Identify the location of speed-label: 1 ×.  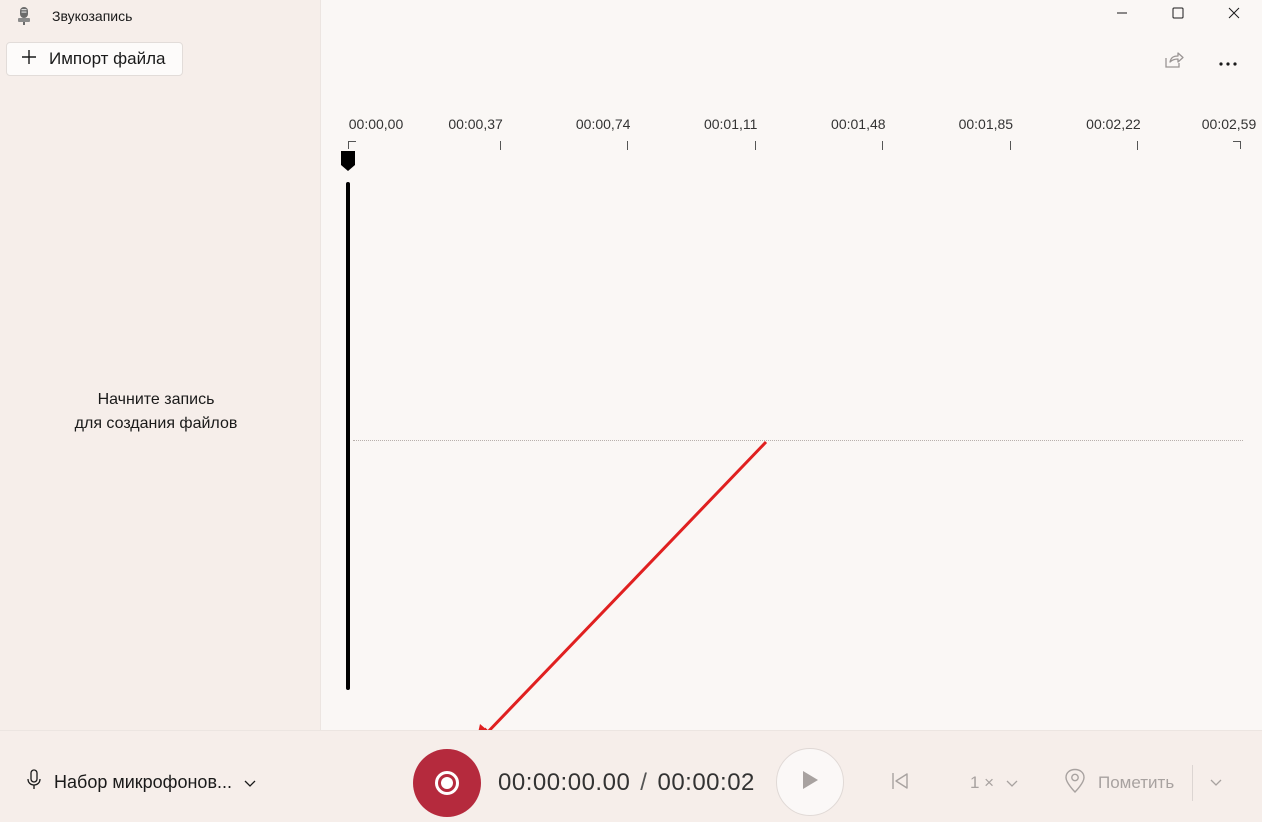
(982, 782).